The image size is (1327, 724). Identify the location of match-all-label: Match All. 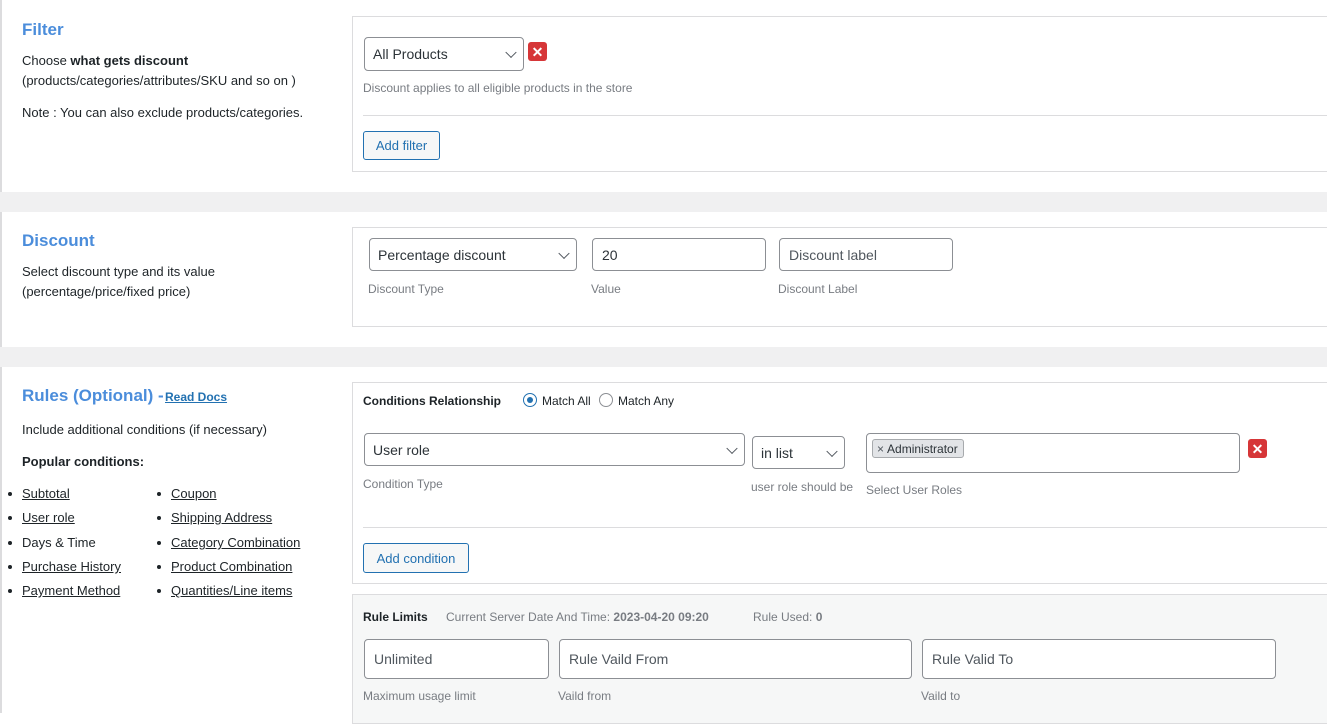
(566, 401).